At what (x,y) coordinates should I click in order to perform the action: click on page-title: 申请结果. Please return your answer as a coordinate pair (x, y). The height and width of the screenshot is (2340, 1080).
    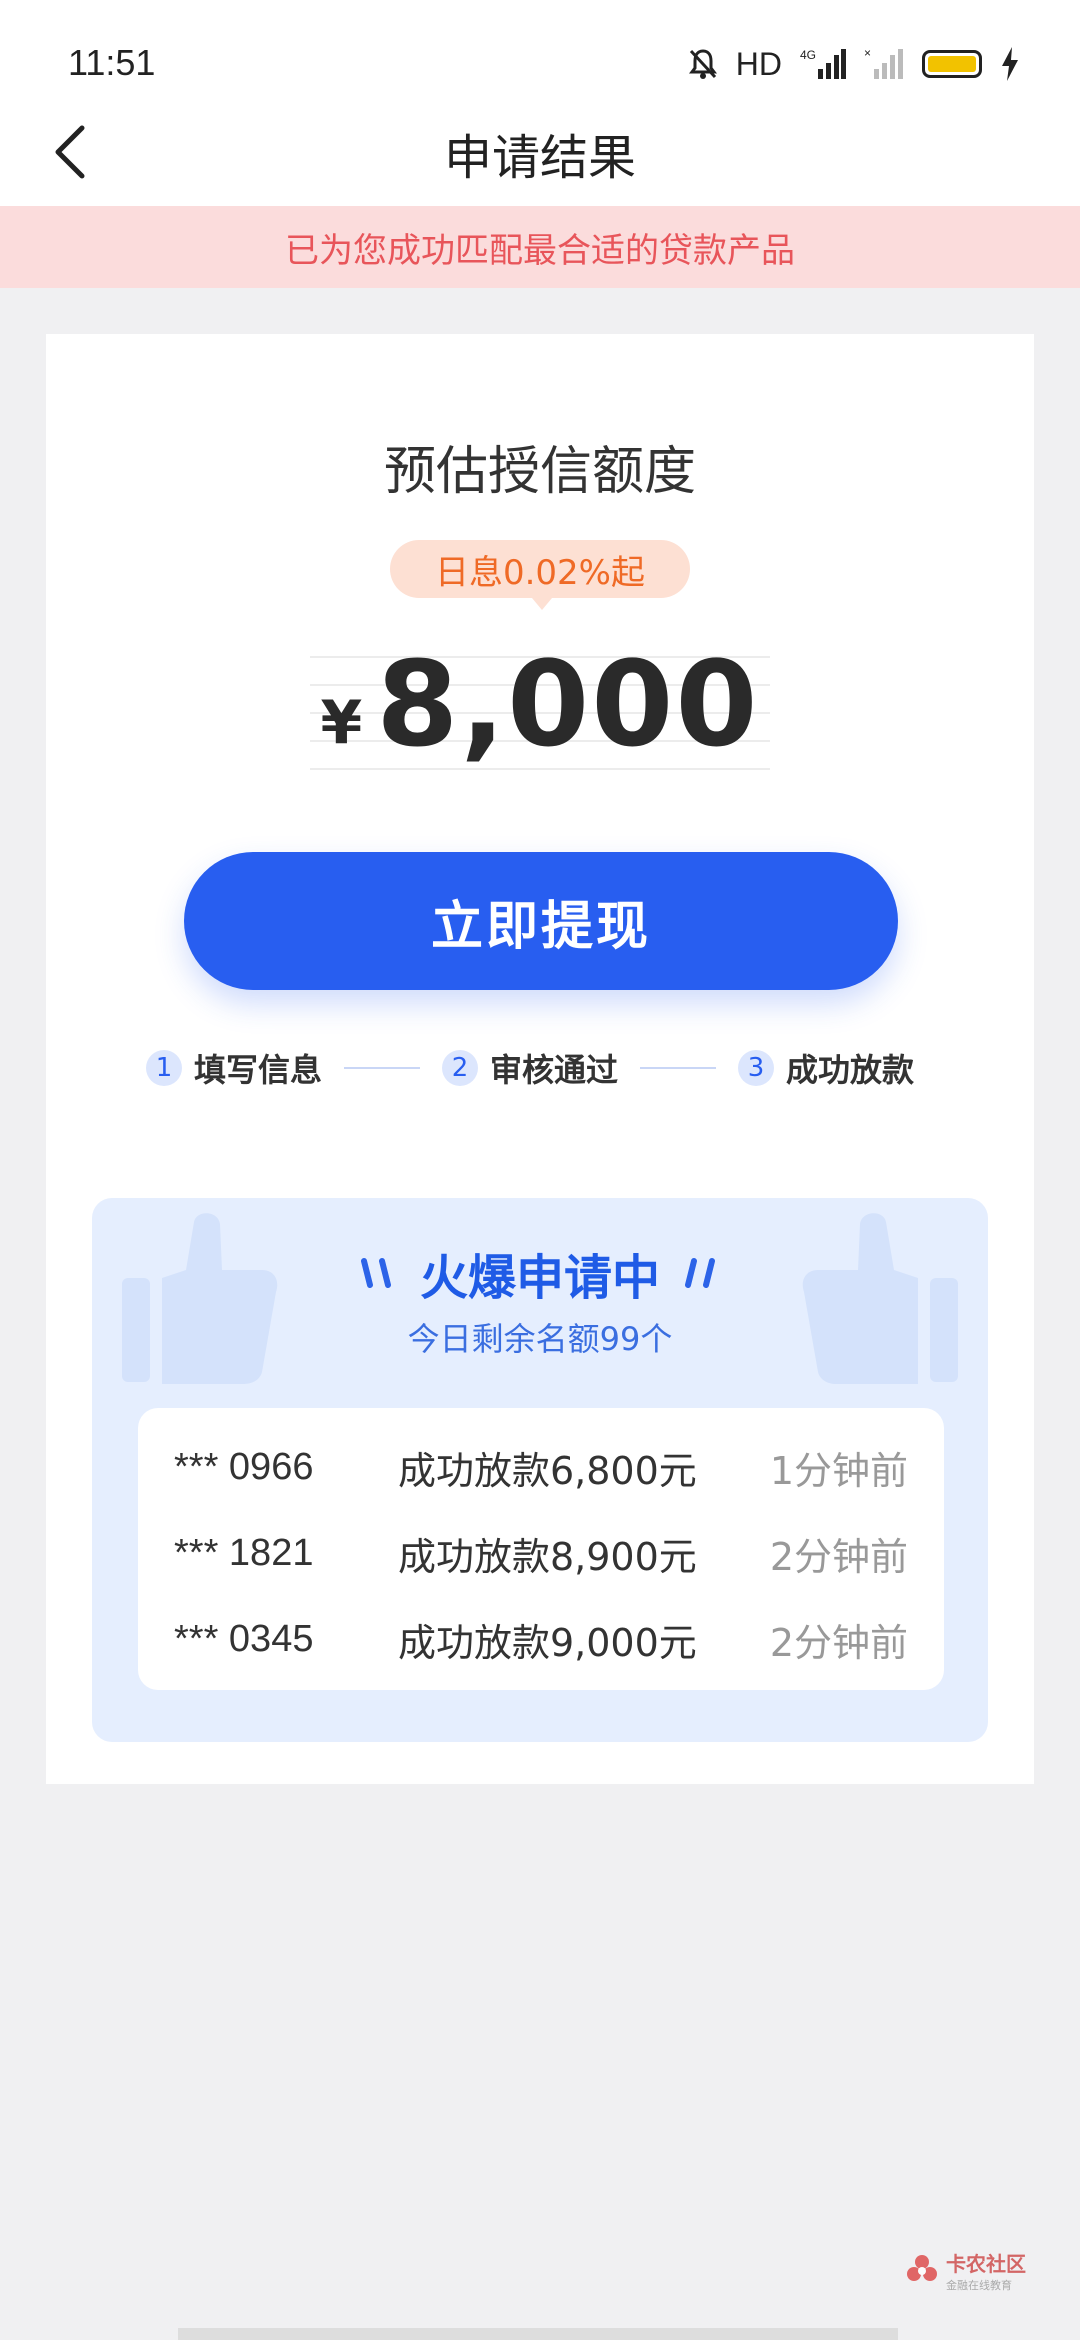
    Looking at the image, I should click on (539, 158).